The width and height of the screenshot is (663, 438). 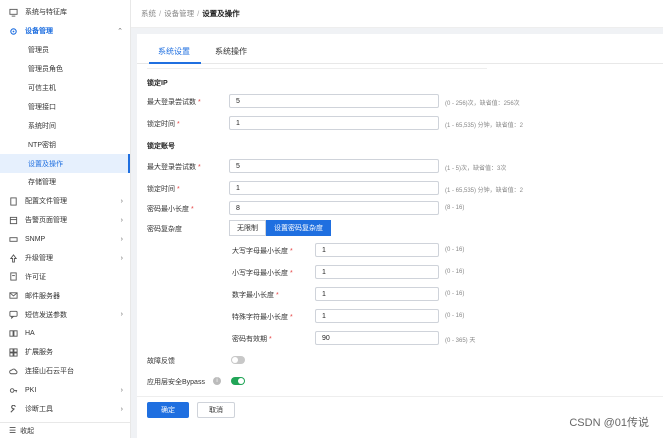 What do you see at coordinates (161, 124) in the screenshot?
I see `field-label-text: 锁定时间` at bounding box center [161, 124].